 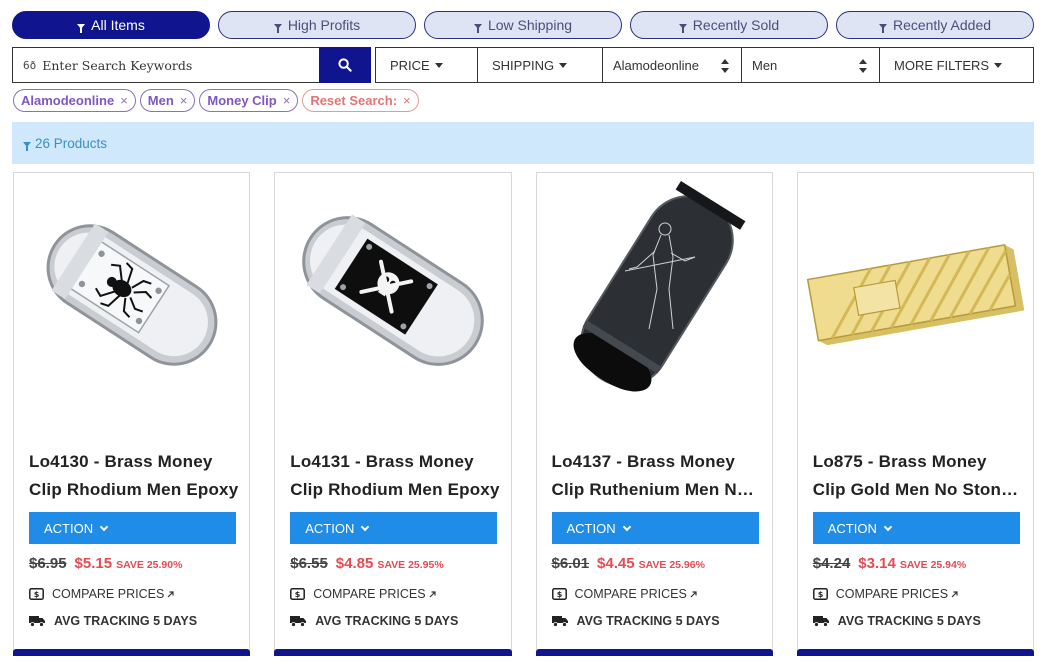 I want to click on search-input: 6ð Enter Search Keywords, so click(x=165, y=65).